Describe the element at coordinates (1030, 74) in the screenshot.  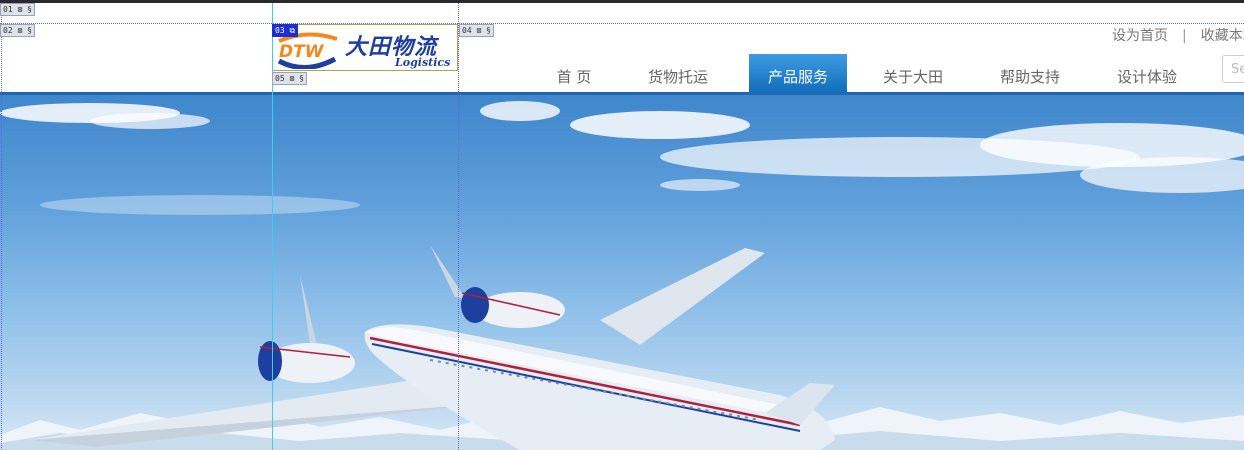
I see `nav-item-help: 帮助支持` at that location.